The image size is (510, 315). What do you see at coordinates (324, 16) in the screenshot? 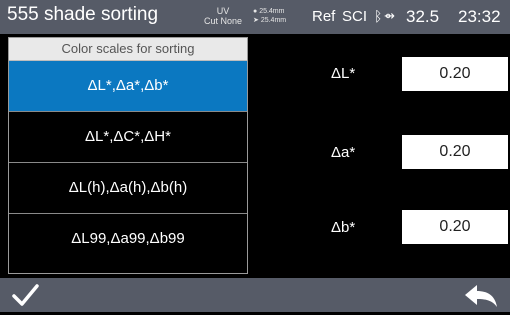
I see `ref-indicator: Ref` at bounding box center [324, 16].